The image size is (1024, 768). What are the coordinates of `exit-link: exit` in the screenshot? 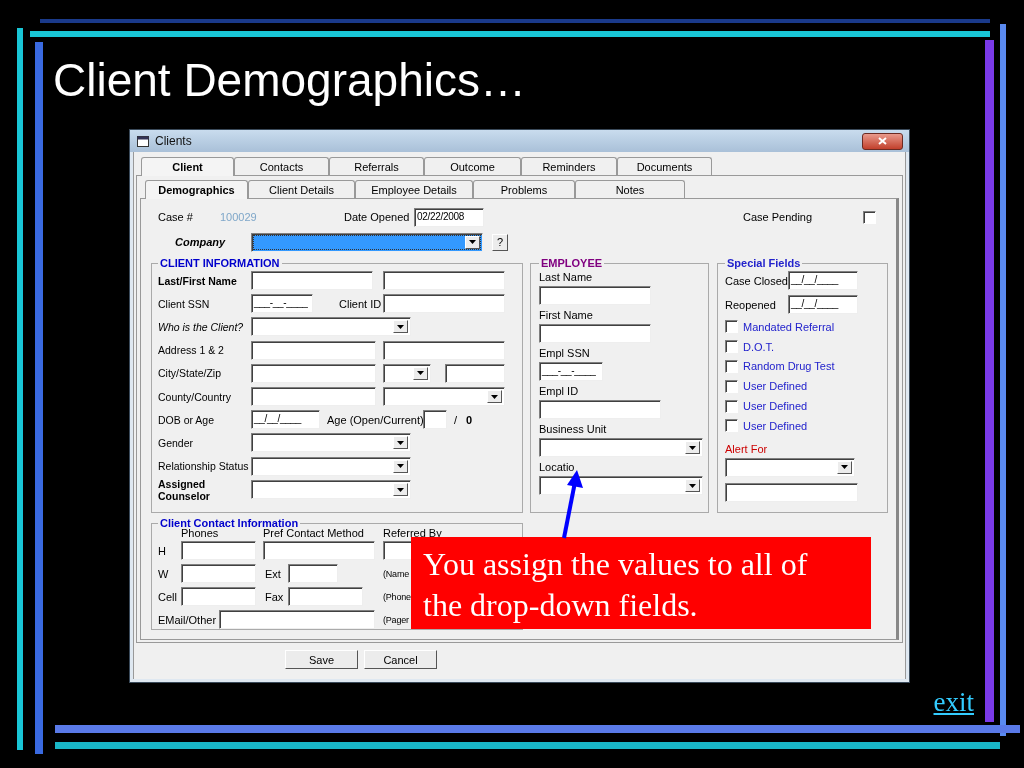 It's located at (953, 702).